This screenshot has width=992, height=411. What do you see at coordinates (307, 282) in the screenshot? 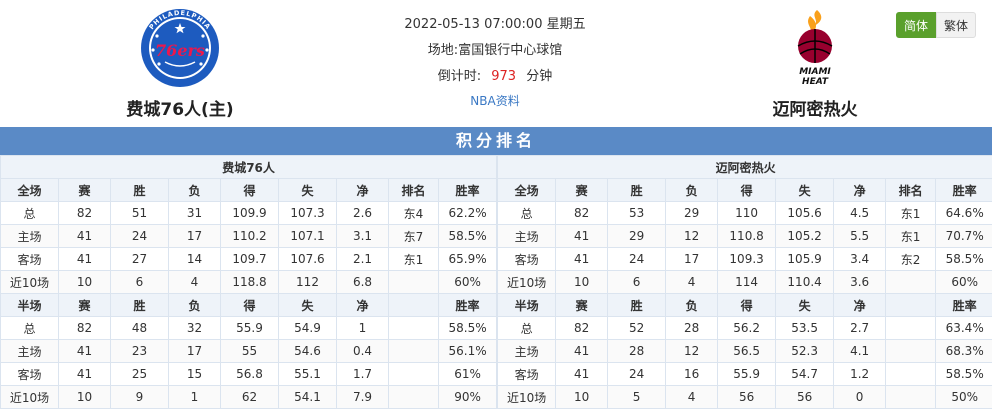
I see `table-cell: 112` at bounding box center [307, 282].